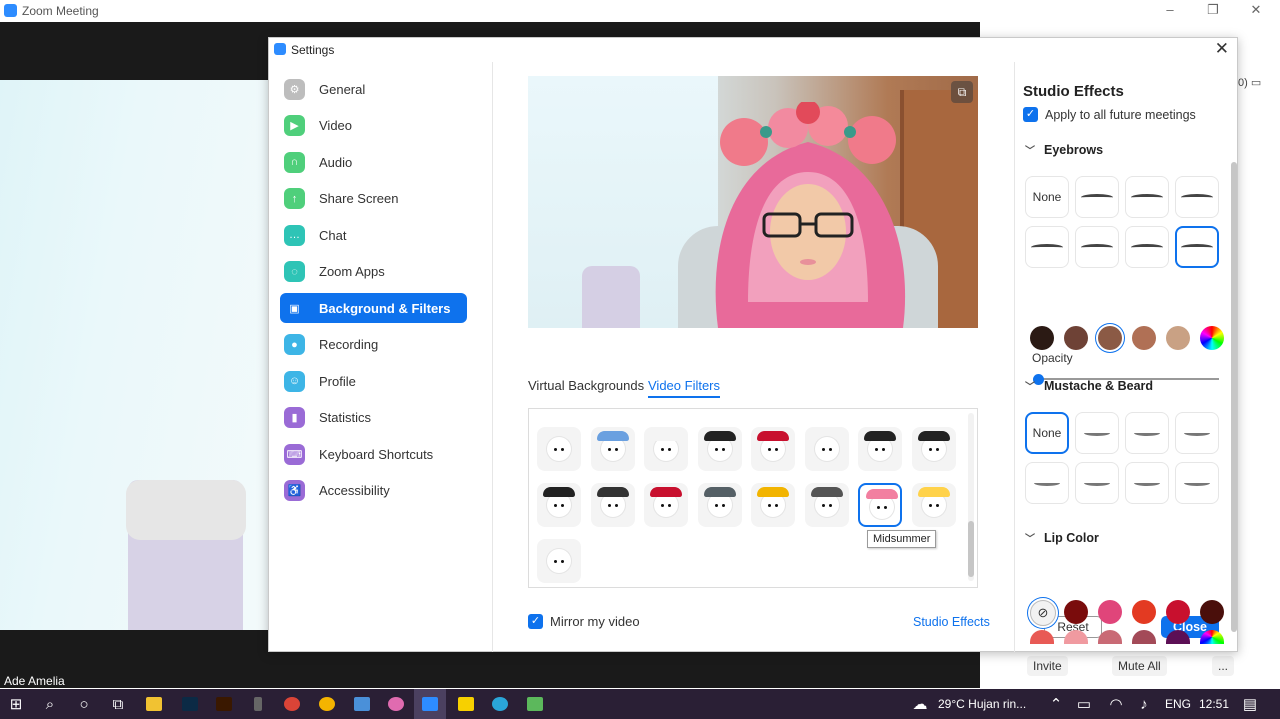  Describe the element at coordinates (1062, 538) in the screenshot. I see `lip-color-section-header: ﹀ Lip Color` at that location.